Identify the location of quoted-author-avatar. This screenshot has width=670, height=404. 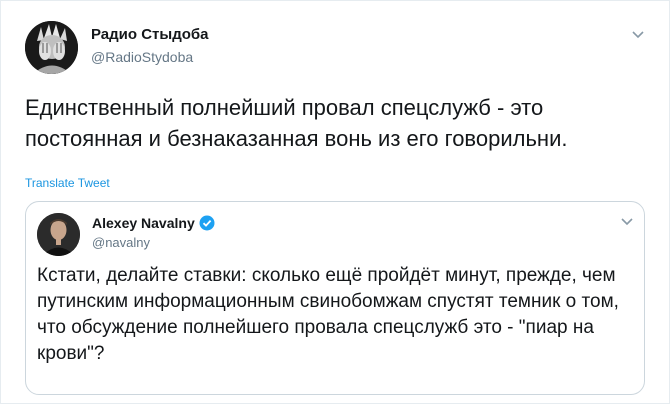
(58, 234).